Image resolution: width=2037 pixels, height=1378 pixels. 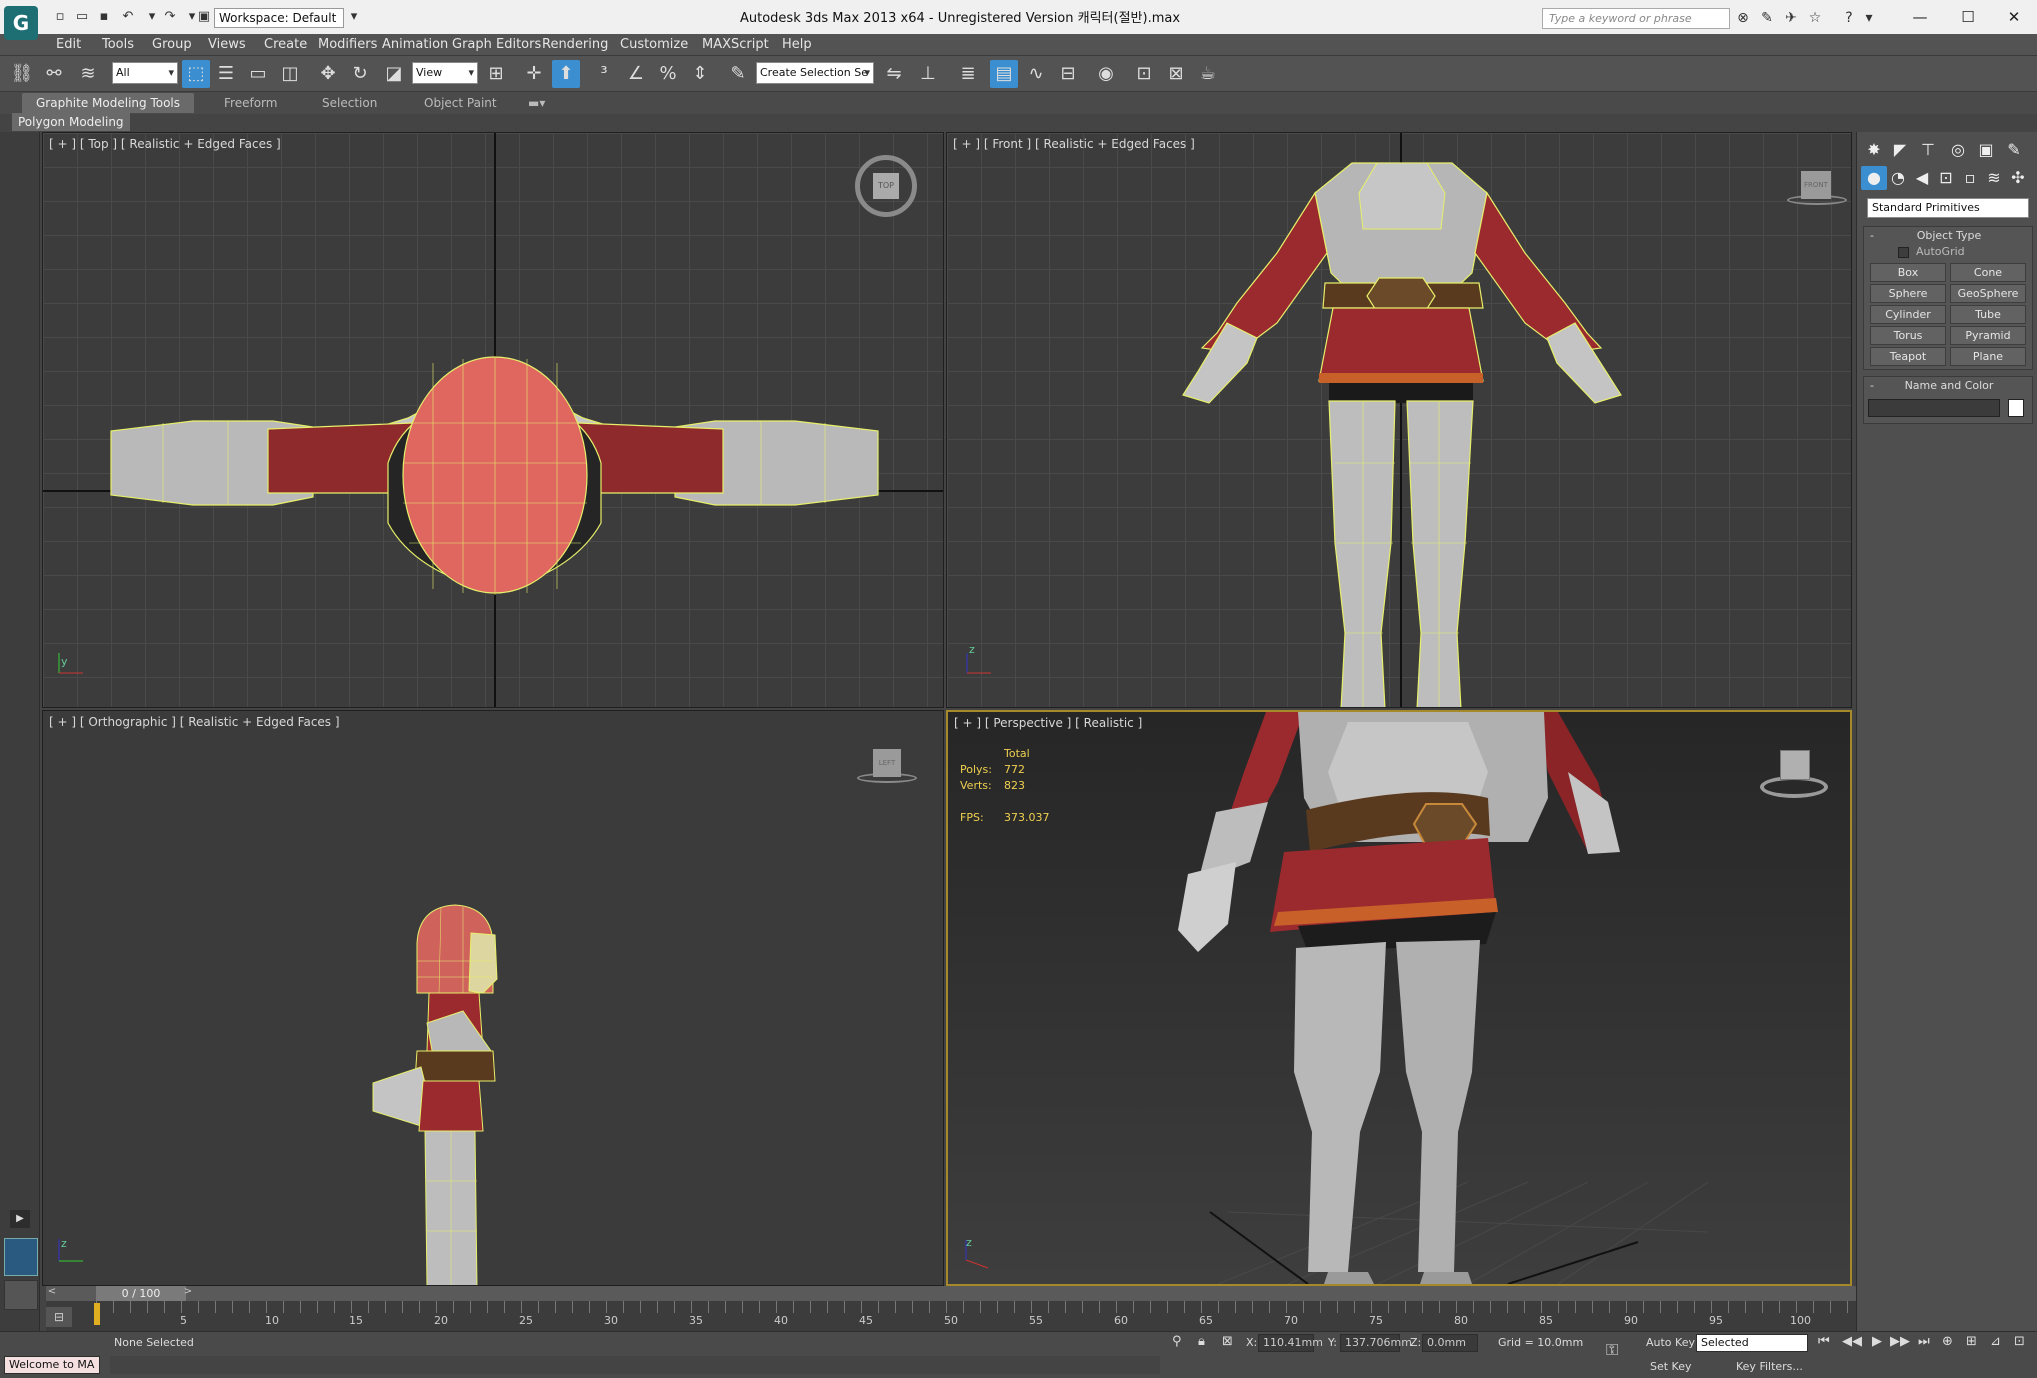 What do you see at coordinates (2014, 17) in the screenshot?
I see `close-icon: ✕` at bounding box center [2014, 17].